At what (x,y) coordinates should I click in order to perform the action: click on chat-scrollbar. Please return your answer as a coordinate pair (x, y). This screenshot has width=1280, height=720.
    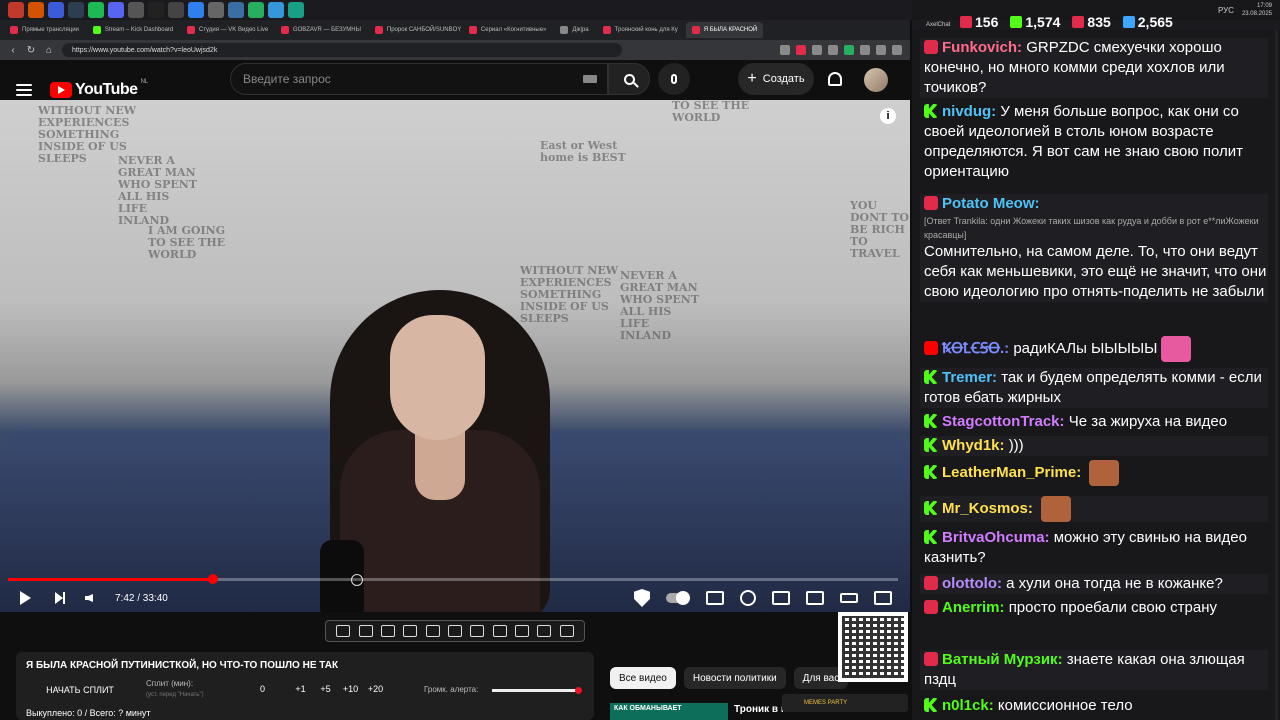
    Looking at the image, I should click on (1276, 375).